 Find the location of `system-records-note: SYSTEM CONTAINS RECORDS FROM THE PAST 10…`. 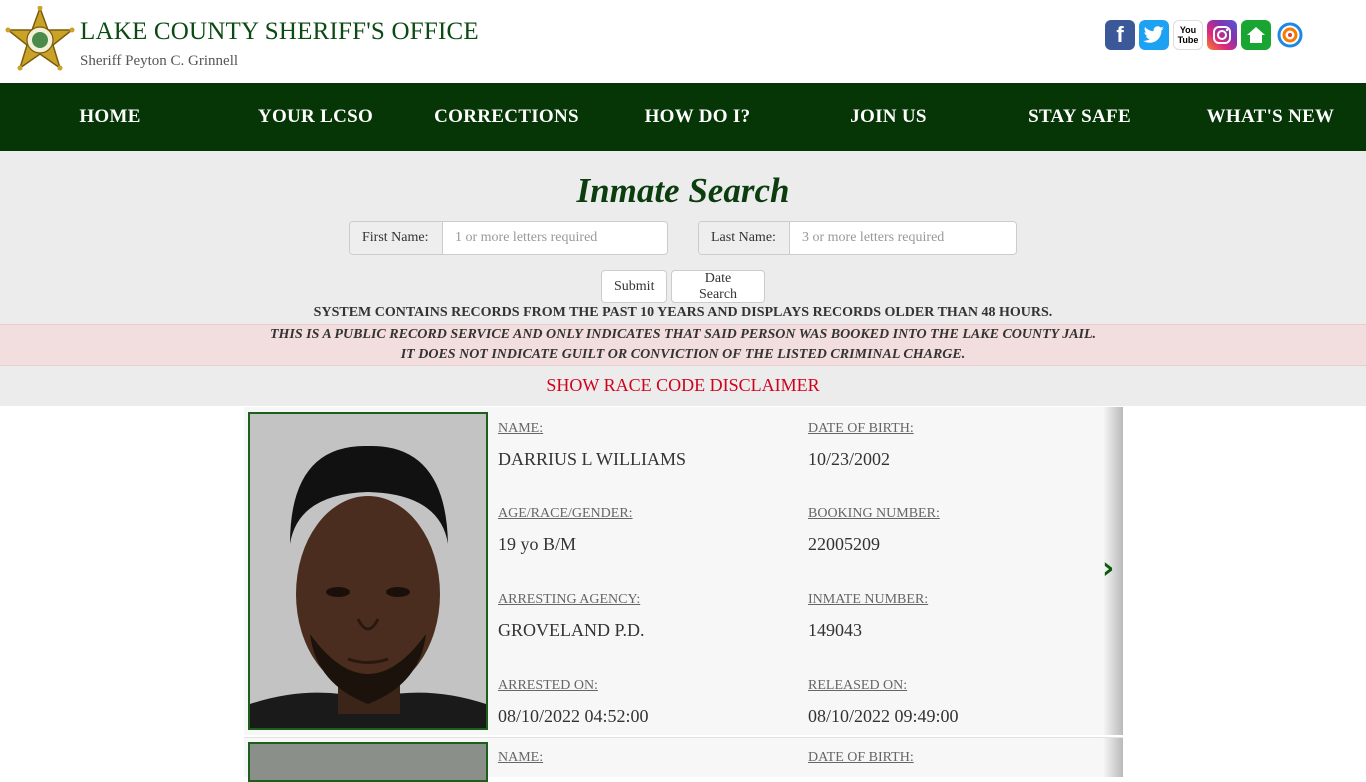

system-records-note: SYSTEM CONTAINS RECORDS FROM THE PAST 10… is located at coordinates (683, 312).